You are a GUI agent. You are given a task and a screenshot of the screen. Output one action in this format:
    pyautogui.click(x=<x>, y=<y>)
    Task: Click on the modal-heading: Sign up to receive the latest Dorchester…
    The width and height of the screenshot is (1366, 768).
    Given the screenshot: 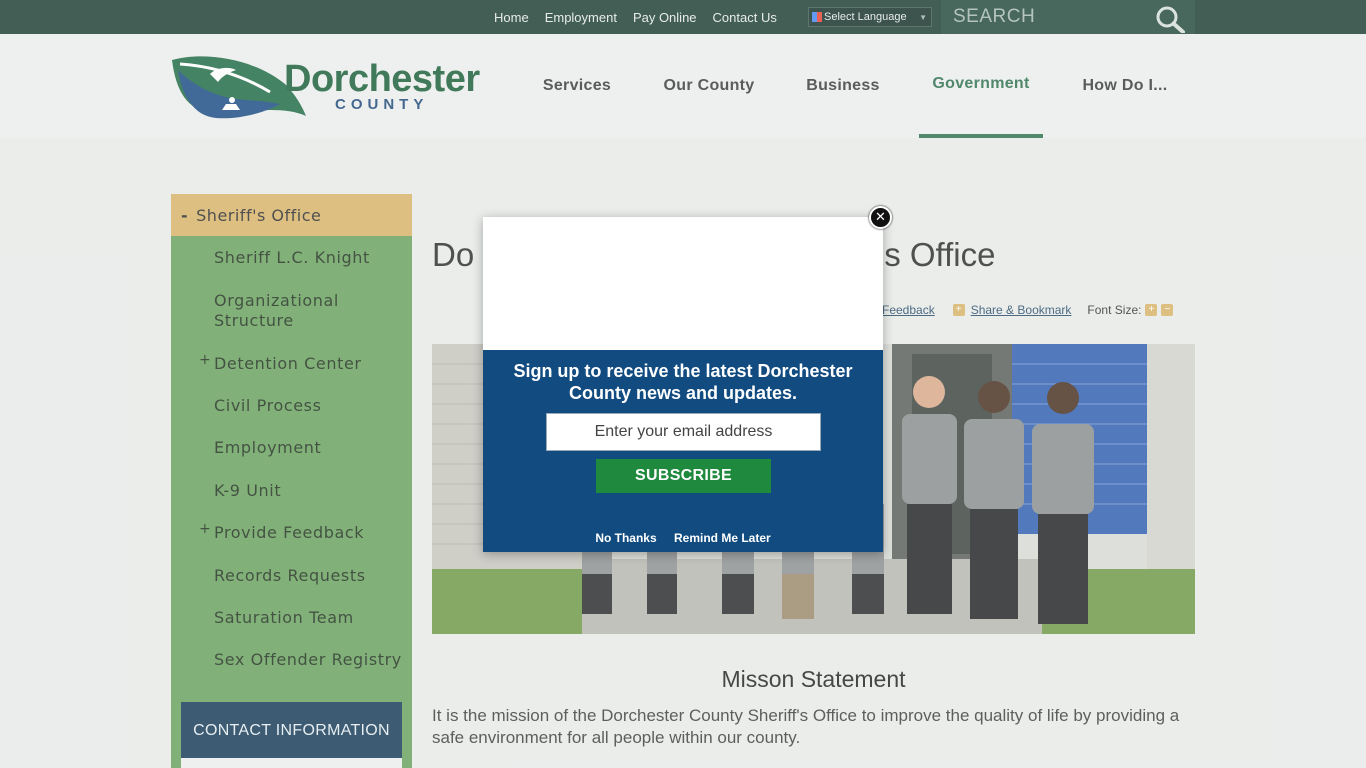 What is the action you would take?
    pyautogui.click(x=683, y=382)
    